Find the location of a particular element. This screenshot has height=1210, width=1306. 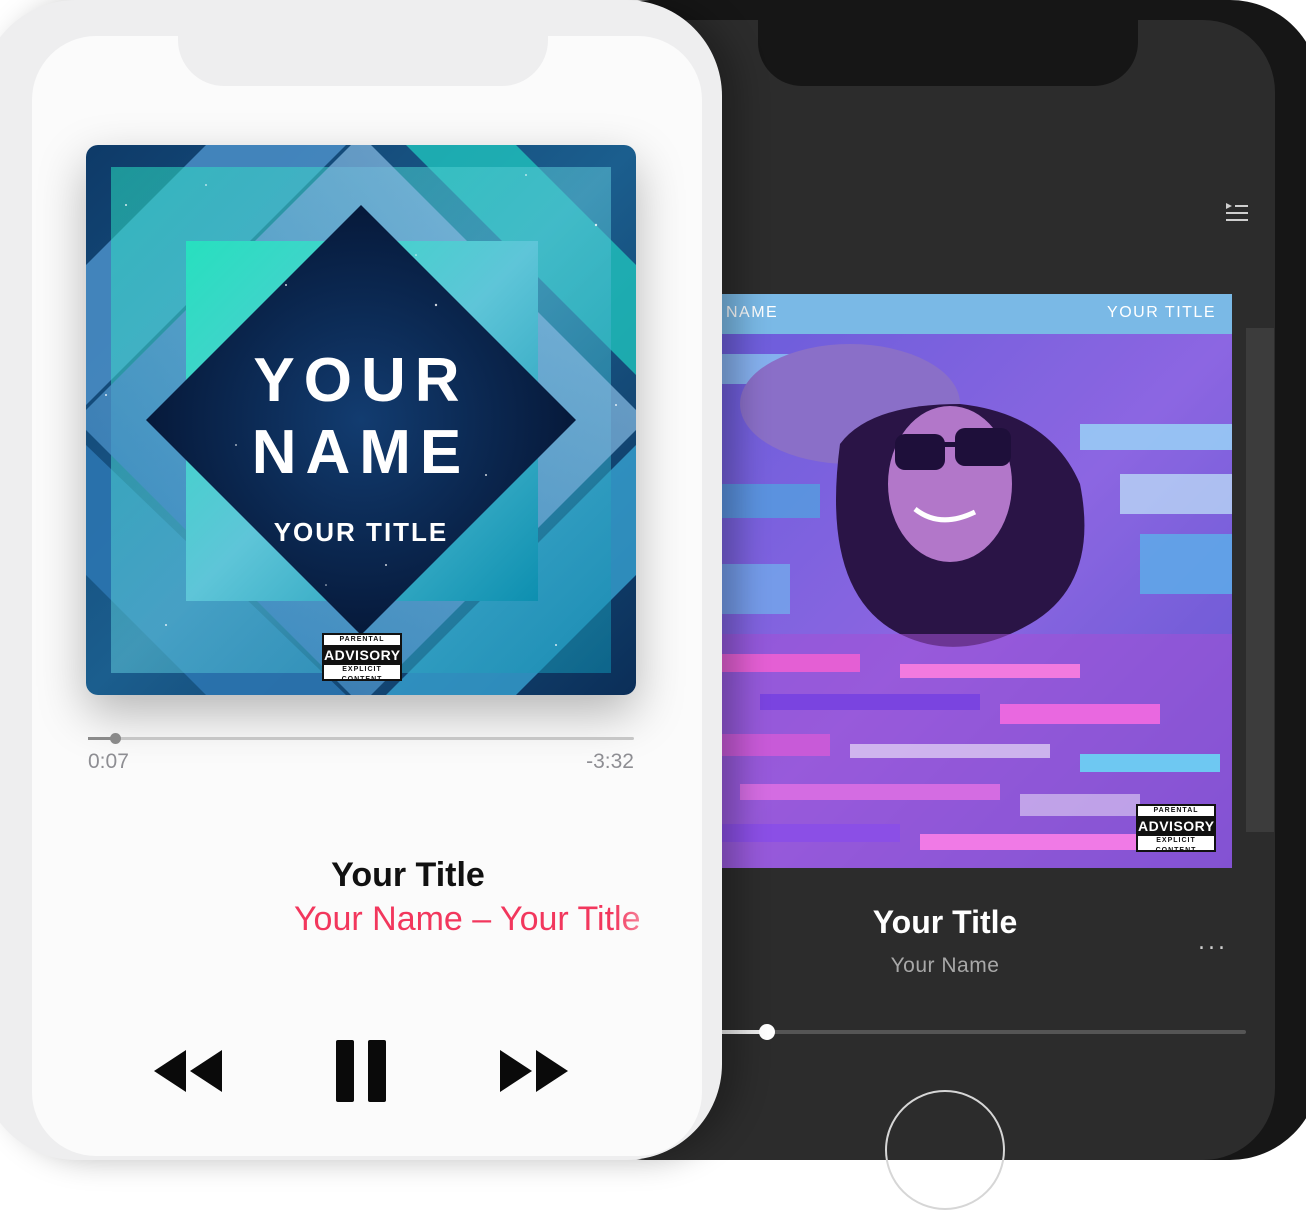

dark-parental-advisory-label: PARENTAL ADVISORY EXPLICIT CONTENT is located at coordinates (1176, 829).